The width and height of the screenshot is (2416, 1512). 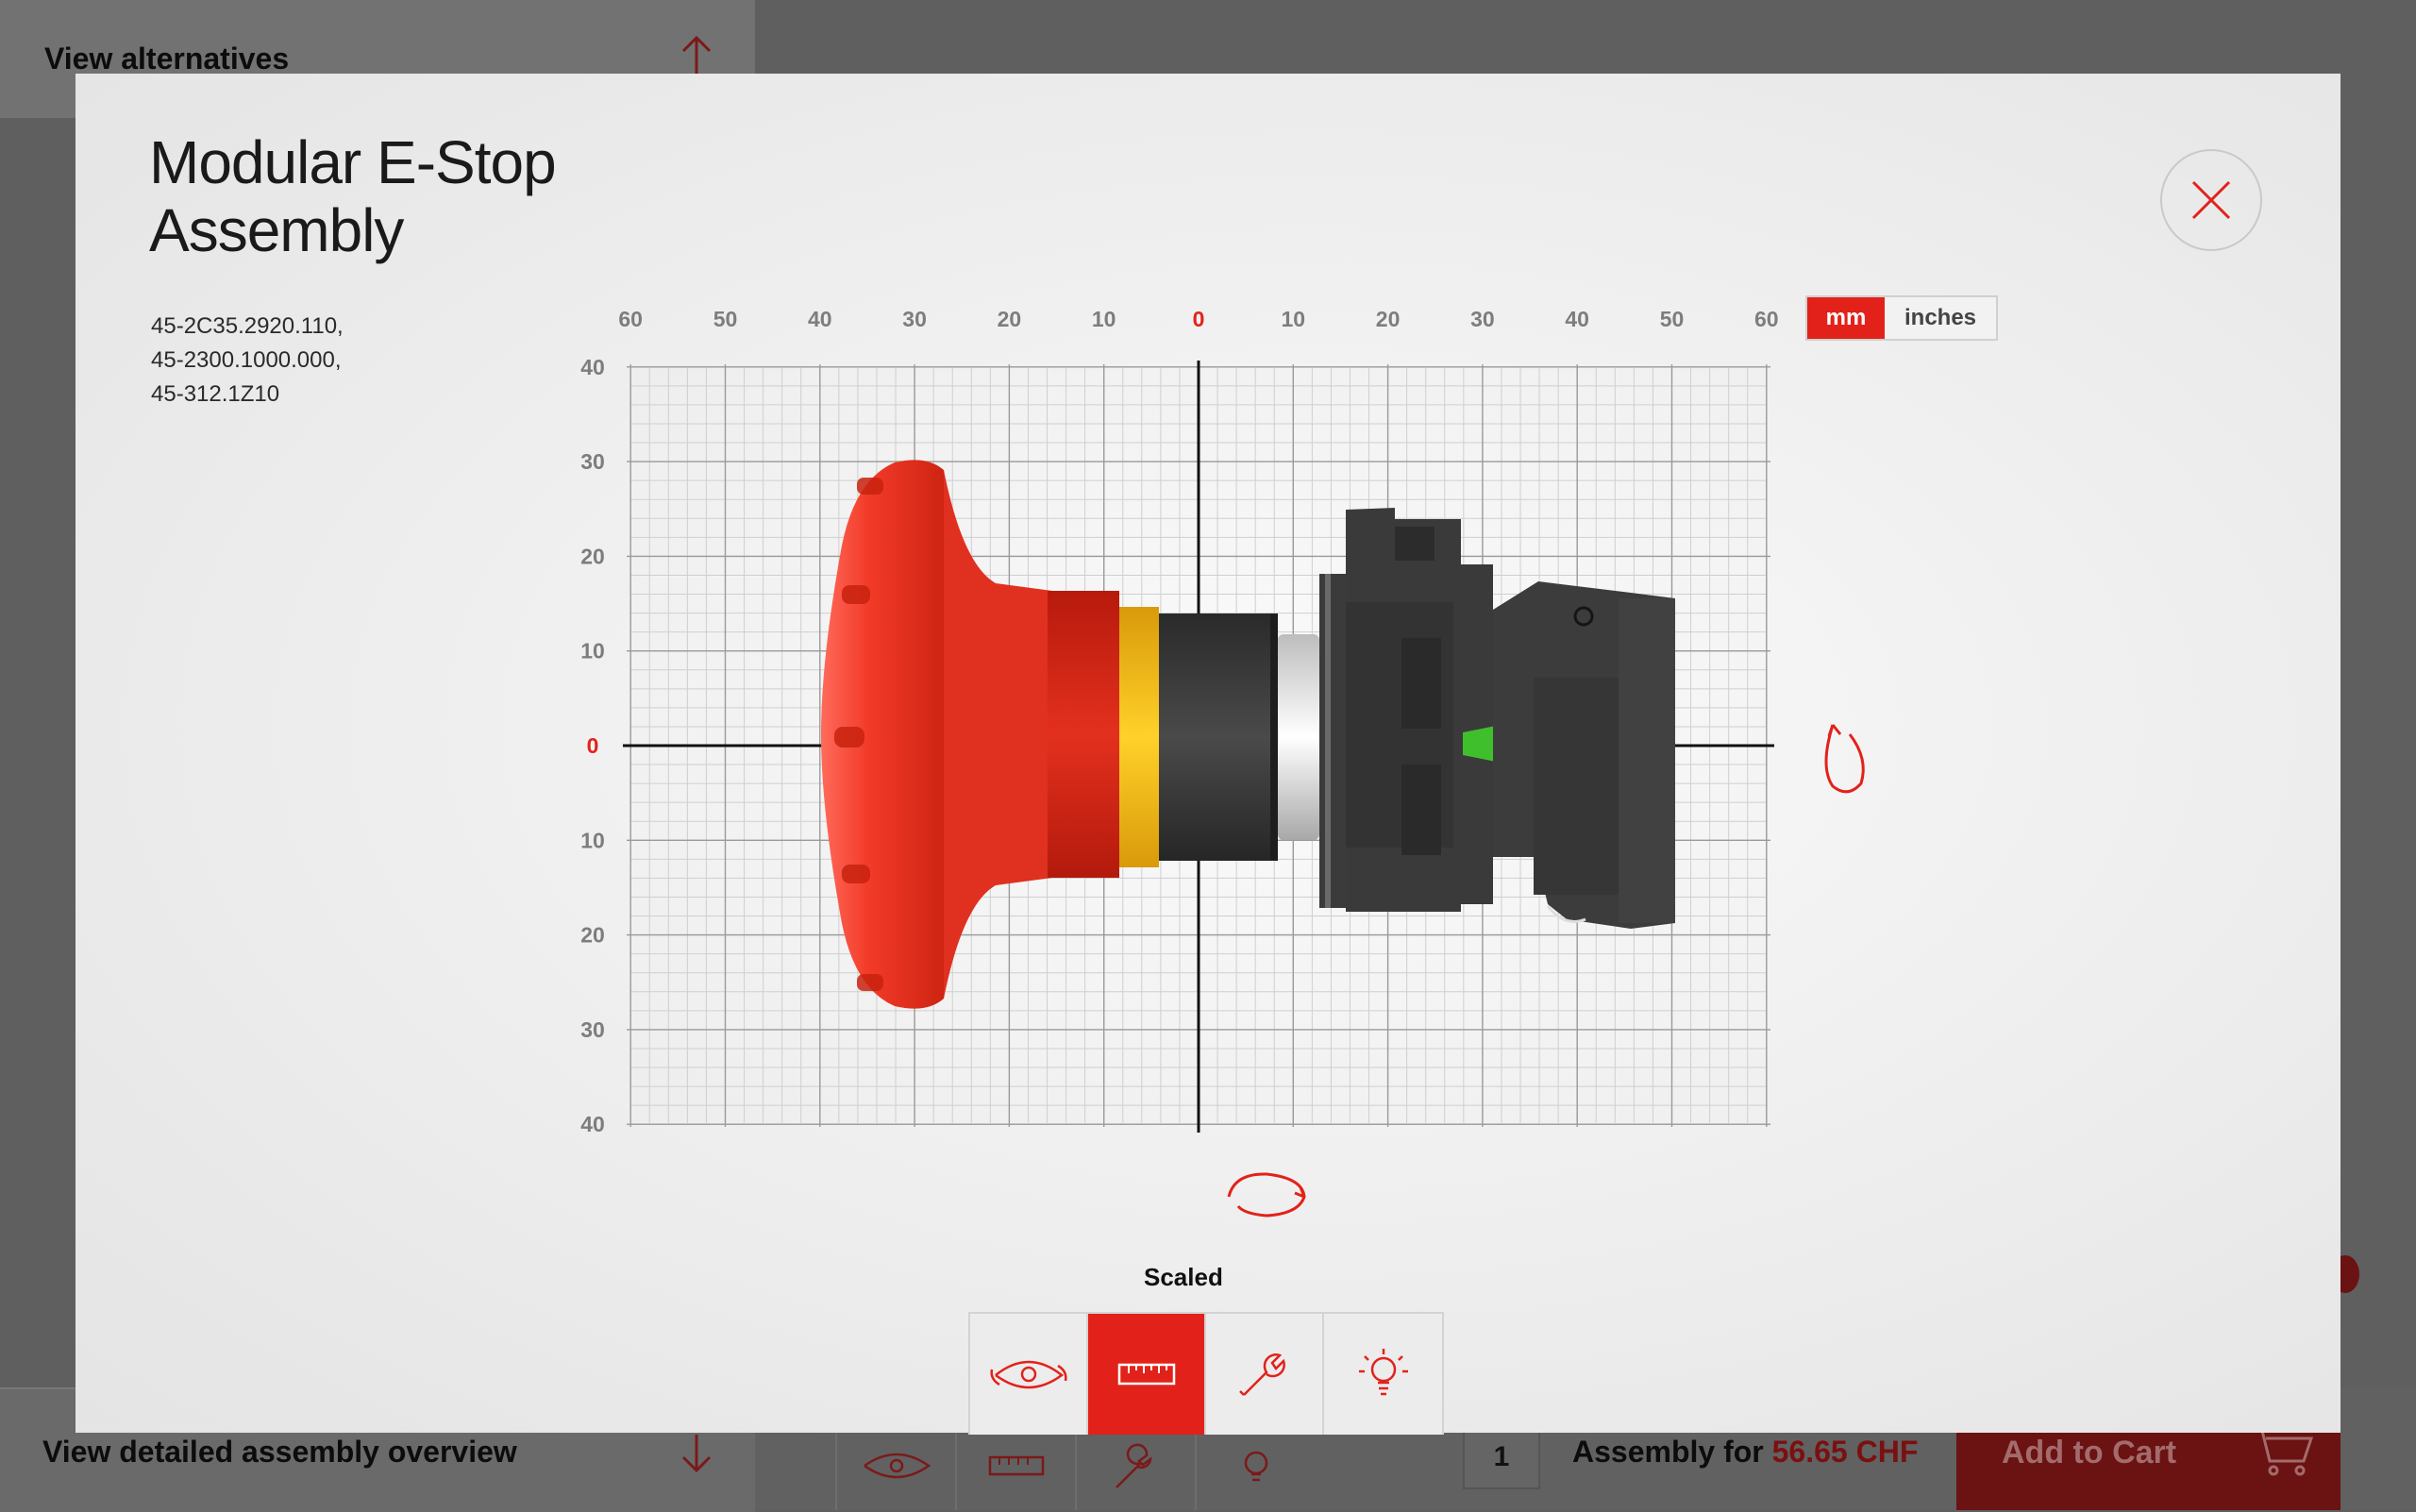 What do you see at coordinates (1844, 759) in the screenshot?
I see `rotate-vertical-icon` at bounding box center [1844, 759].